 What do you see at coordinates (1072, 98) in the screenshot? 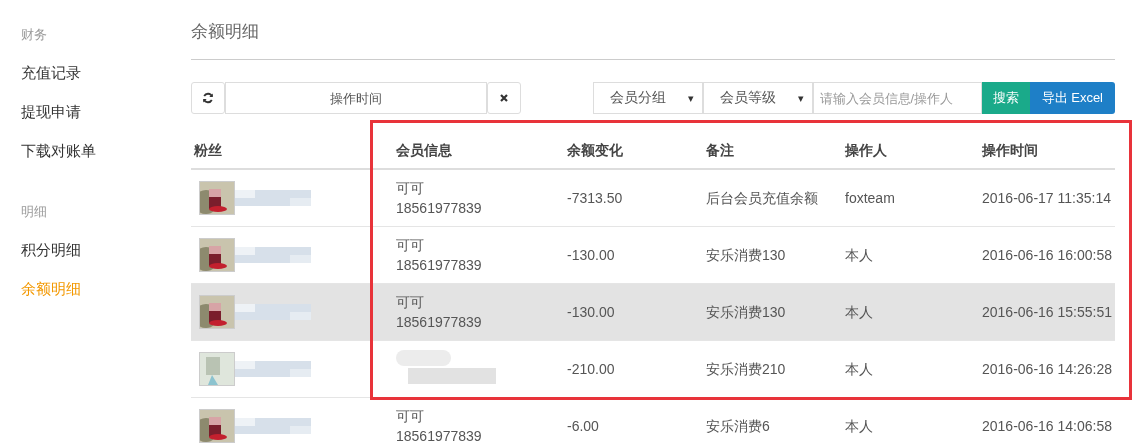
I see `export-button: 导出 Excel` at bounding box center [1072, 98].